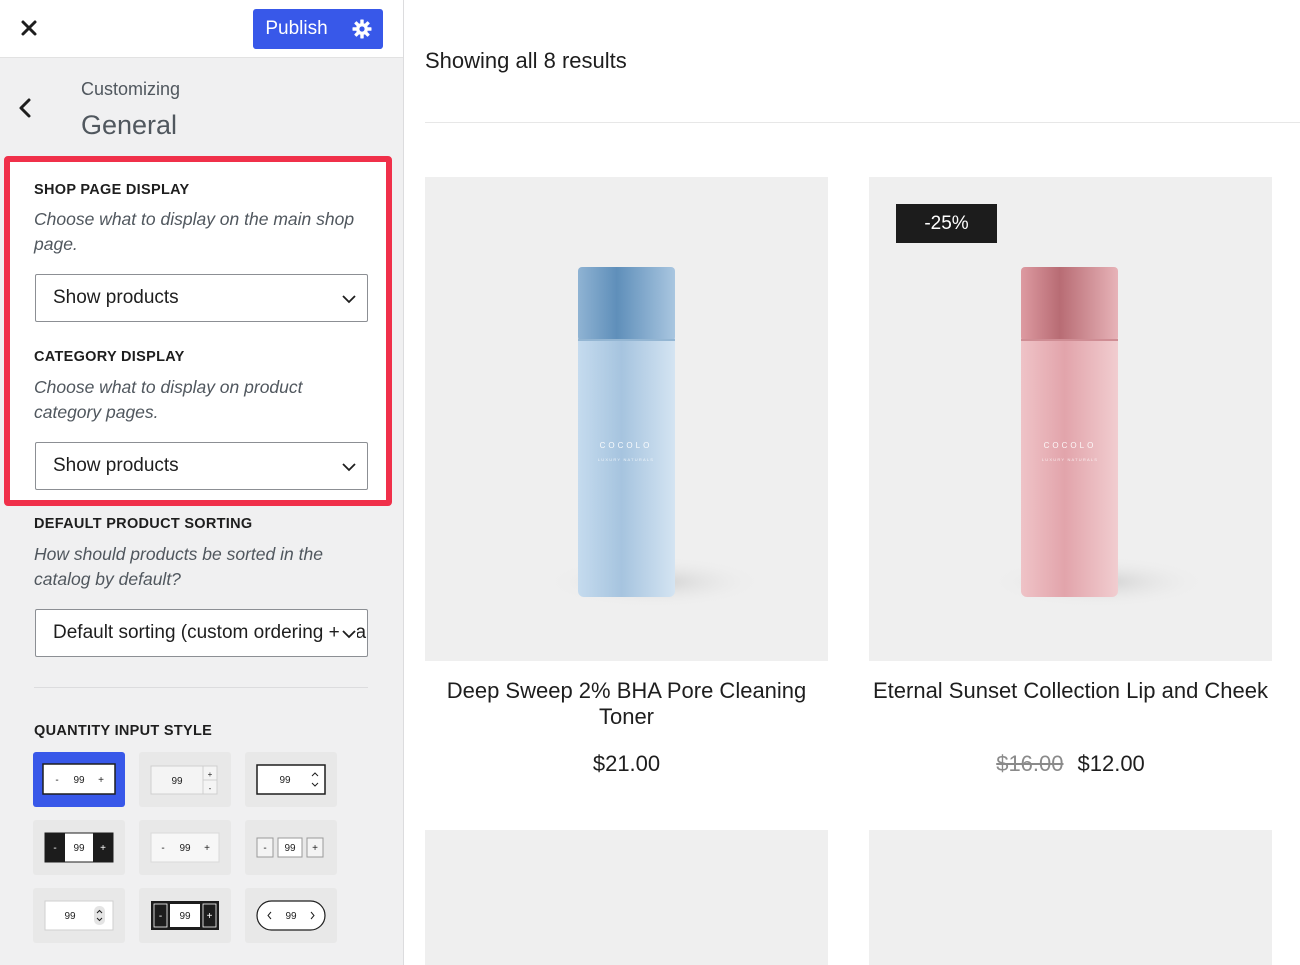 Image resolution: width=1300 pixels, height=965 pixels. What do you see at coordinates (109, 357) in the screenshot?
I see `category-display-label: CATEGORY DISPLAY` at bounding box center [109, 357].